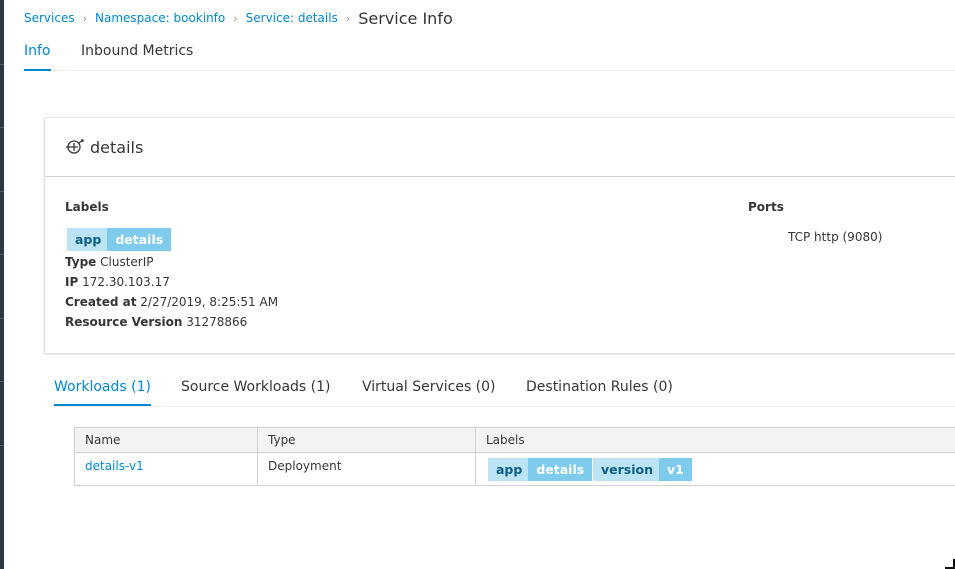 Image resolution: width=955 pixels, height=569 pixels. I want to click on breadcrumb-namespace: Namespace: bookinfo, so click(160, 18).